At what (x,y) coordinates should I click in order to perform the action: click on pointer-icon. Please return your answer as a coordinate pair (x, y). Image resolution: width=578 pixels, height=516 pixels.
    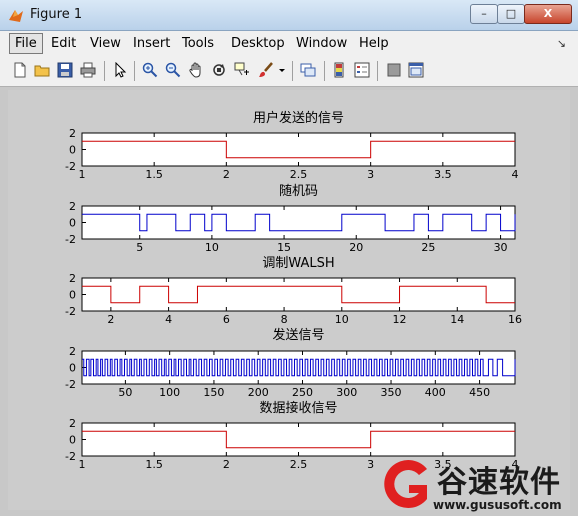
    Looking at the image, I should click on (120, 70).